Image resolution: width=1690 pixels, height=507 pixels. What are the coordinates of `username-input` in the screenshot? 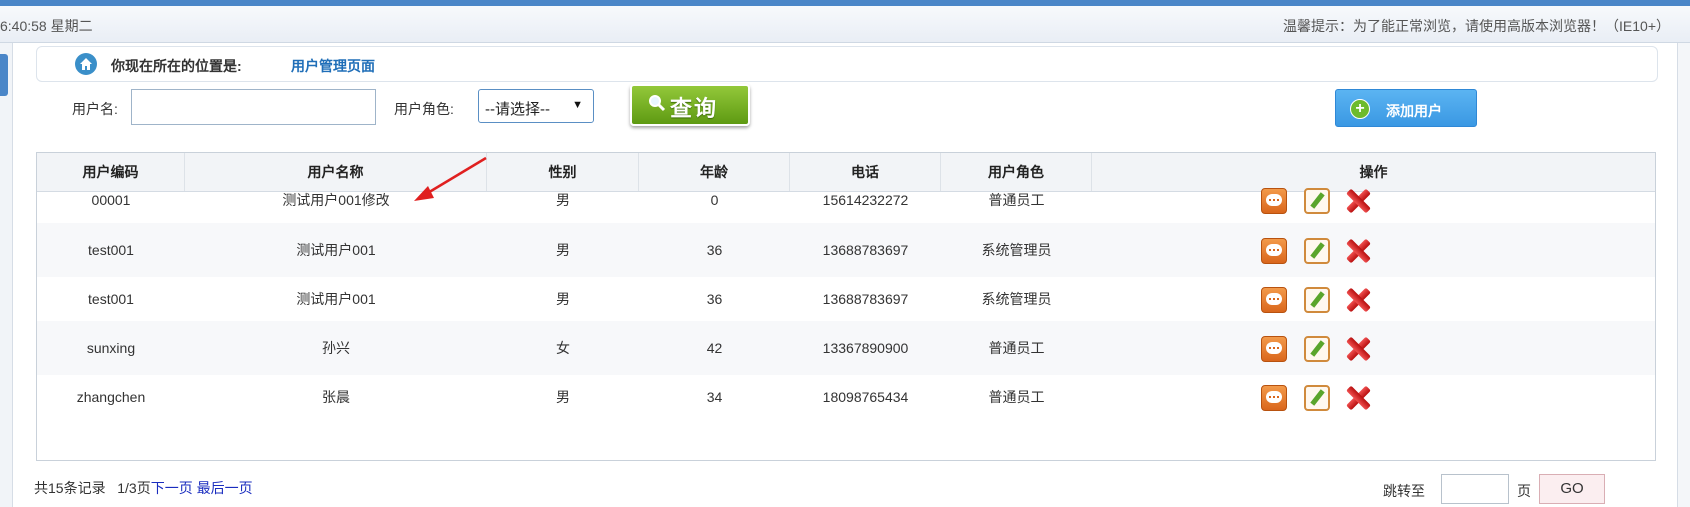 It's located at (253, 107).